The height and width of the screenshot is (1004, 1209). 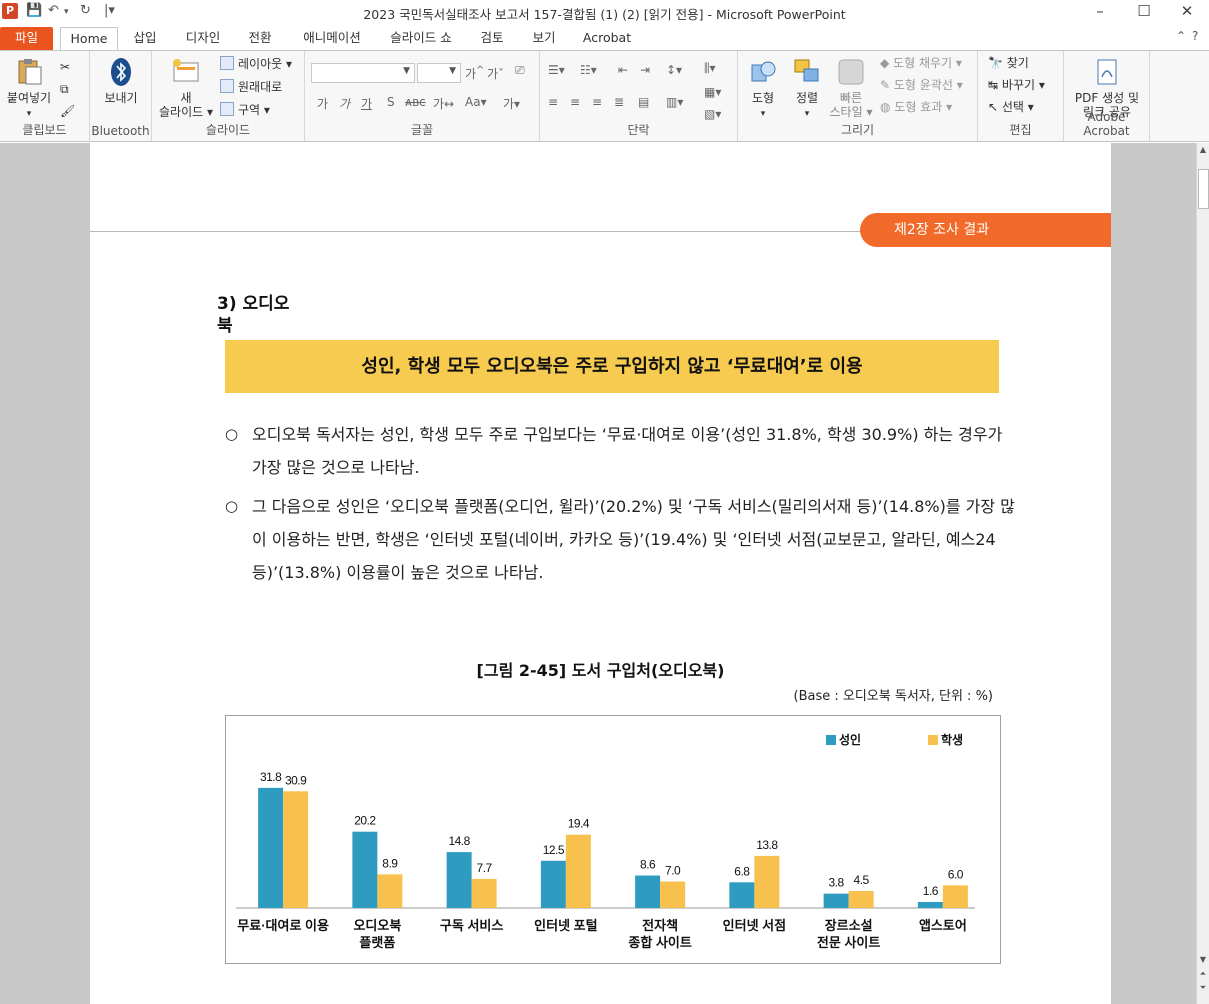 I want to click on tab-design: 디자인, so click(x=203, y=39).